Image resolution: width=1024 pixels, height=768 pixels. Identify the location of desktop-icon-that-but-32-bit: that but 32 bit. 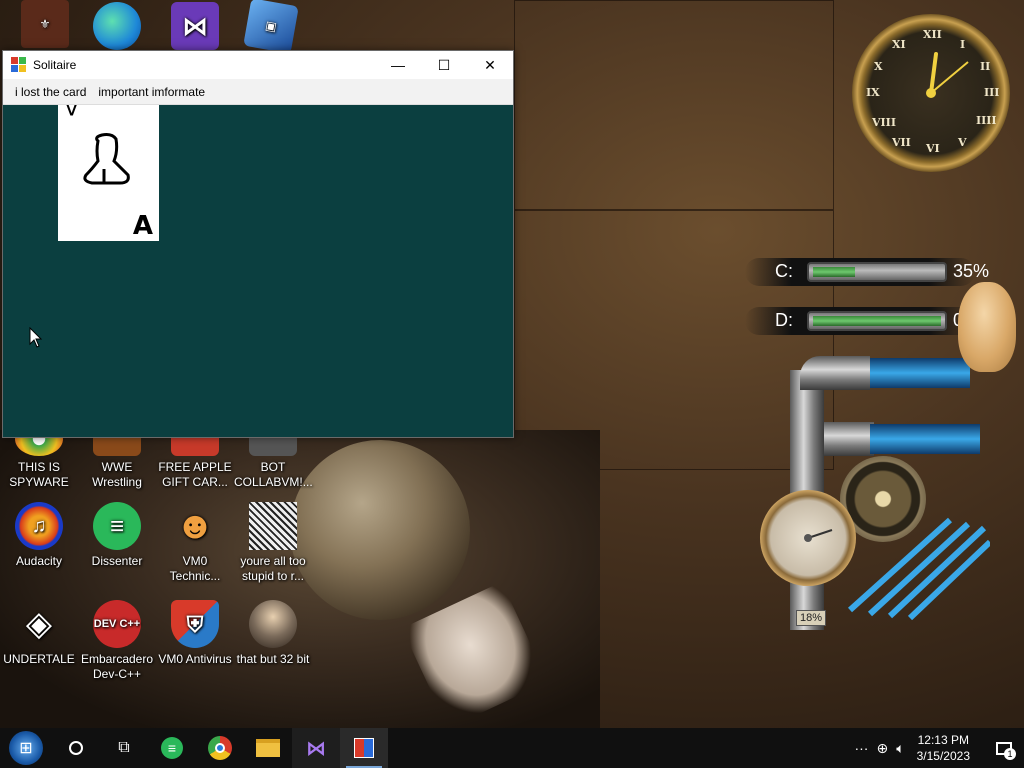
(273, 633).